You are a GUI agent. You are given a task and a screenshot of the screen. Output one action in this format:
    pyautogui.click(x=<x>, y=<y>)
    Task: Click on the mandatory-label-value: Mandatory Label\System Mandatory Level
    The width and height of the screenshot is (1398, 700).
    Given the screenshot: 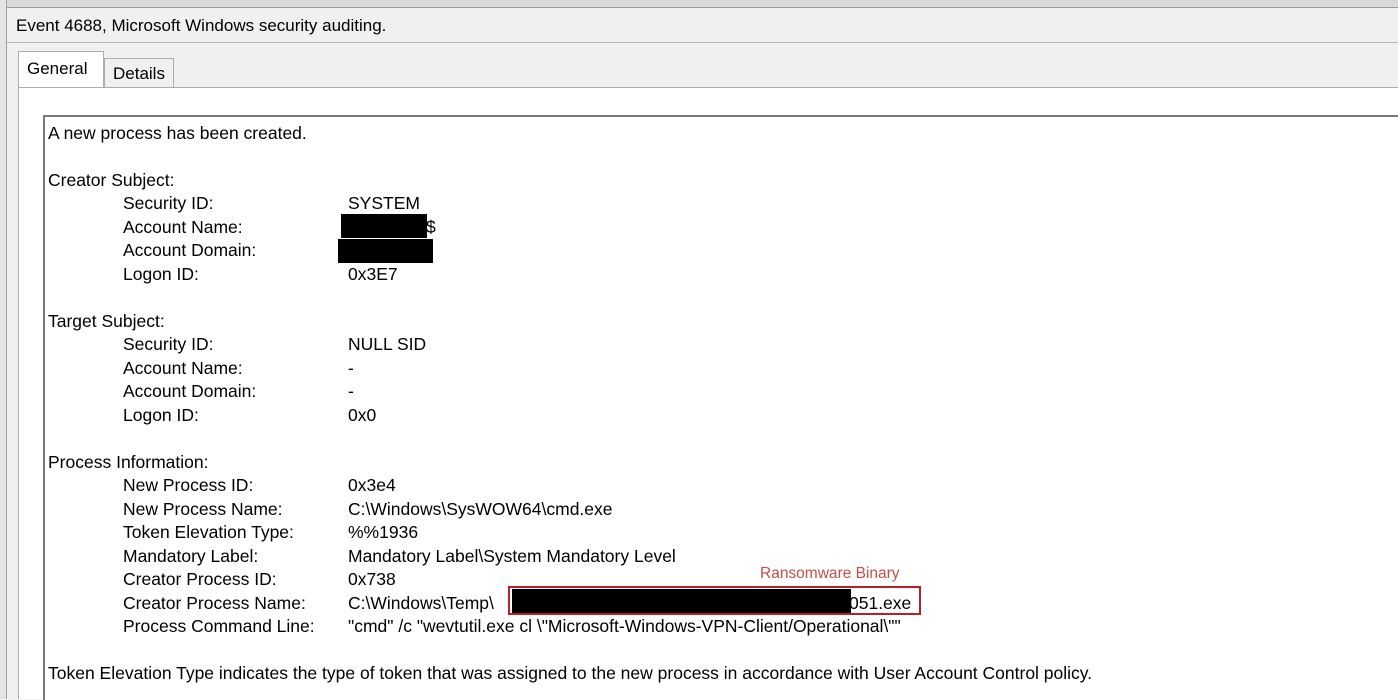 What is the action you would take?
    pyautogui.click(x=512, y=556)
    